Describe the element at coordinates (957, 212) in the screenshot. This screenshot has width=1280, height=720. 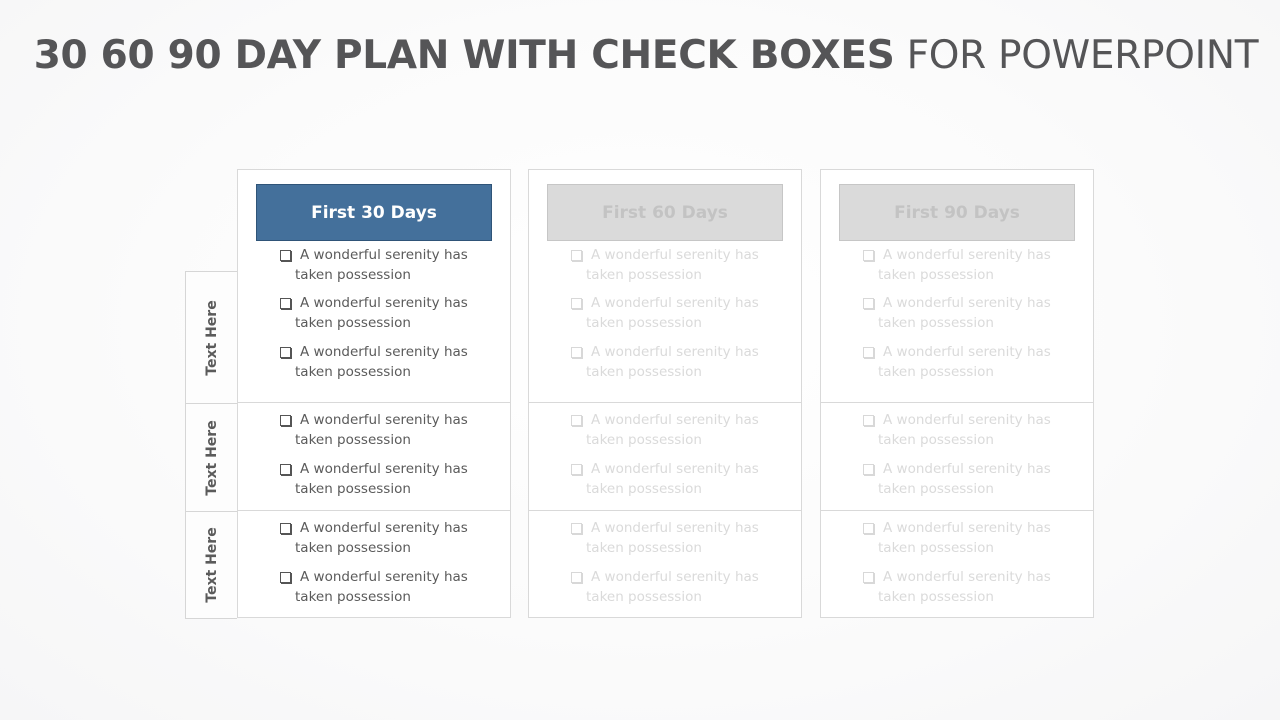
I see `column-header: First 90 Days` at that location.